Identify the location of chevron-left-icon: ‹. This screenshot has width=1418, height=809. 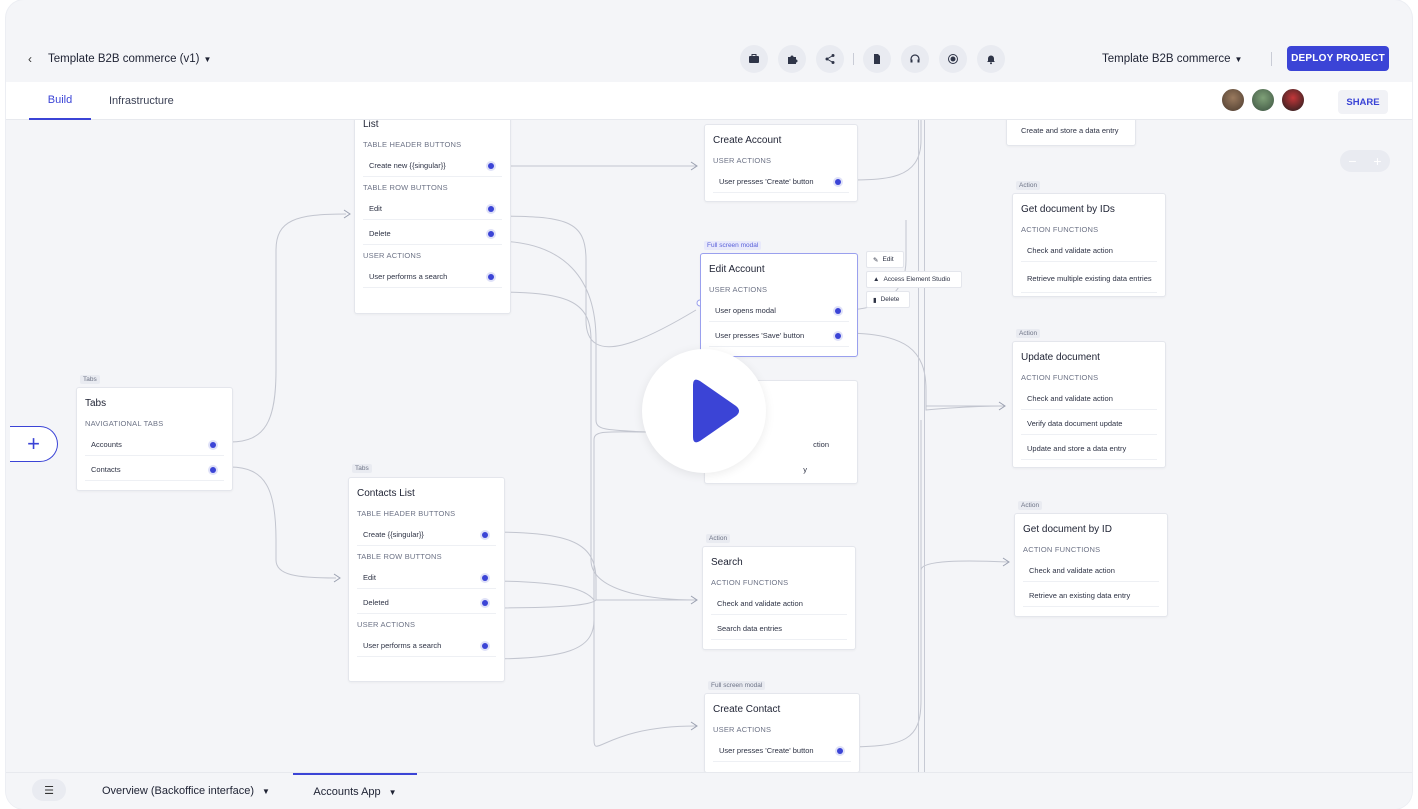
(30, 59).